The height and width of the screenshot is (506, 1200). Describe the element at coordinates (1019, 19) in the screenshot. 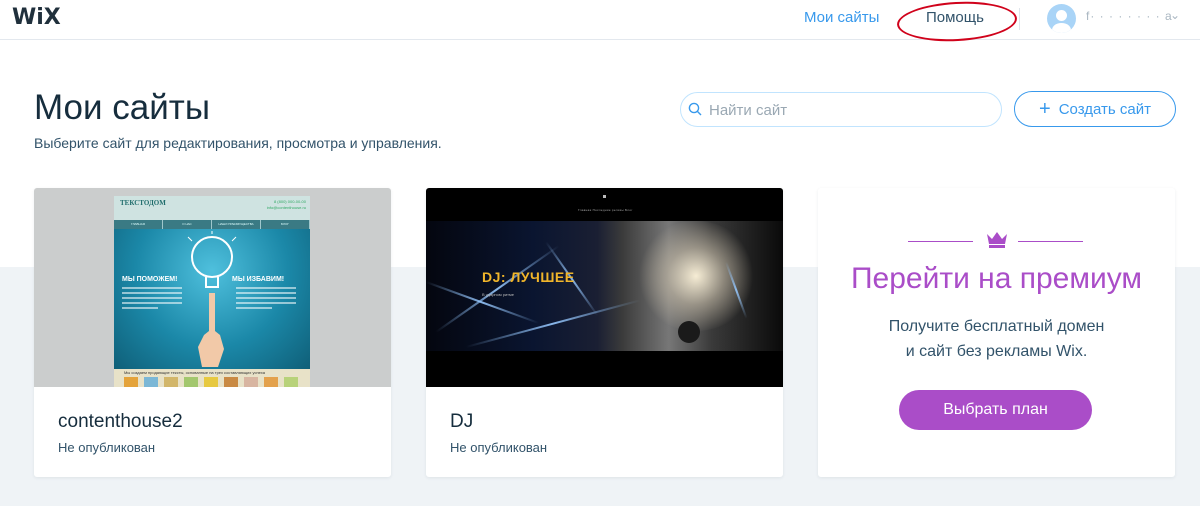

I see `nav-divider` at that location.